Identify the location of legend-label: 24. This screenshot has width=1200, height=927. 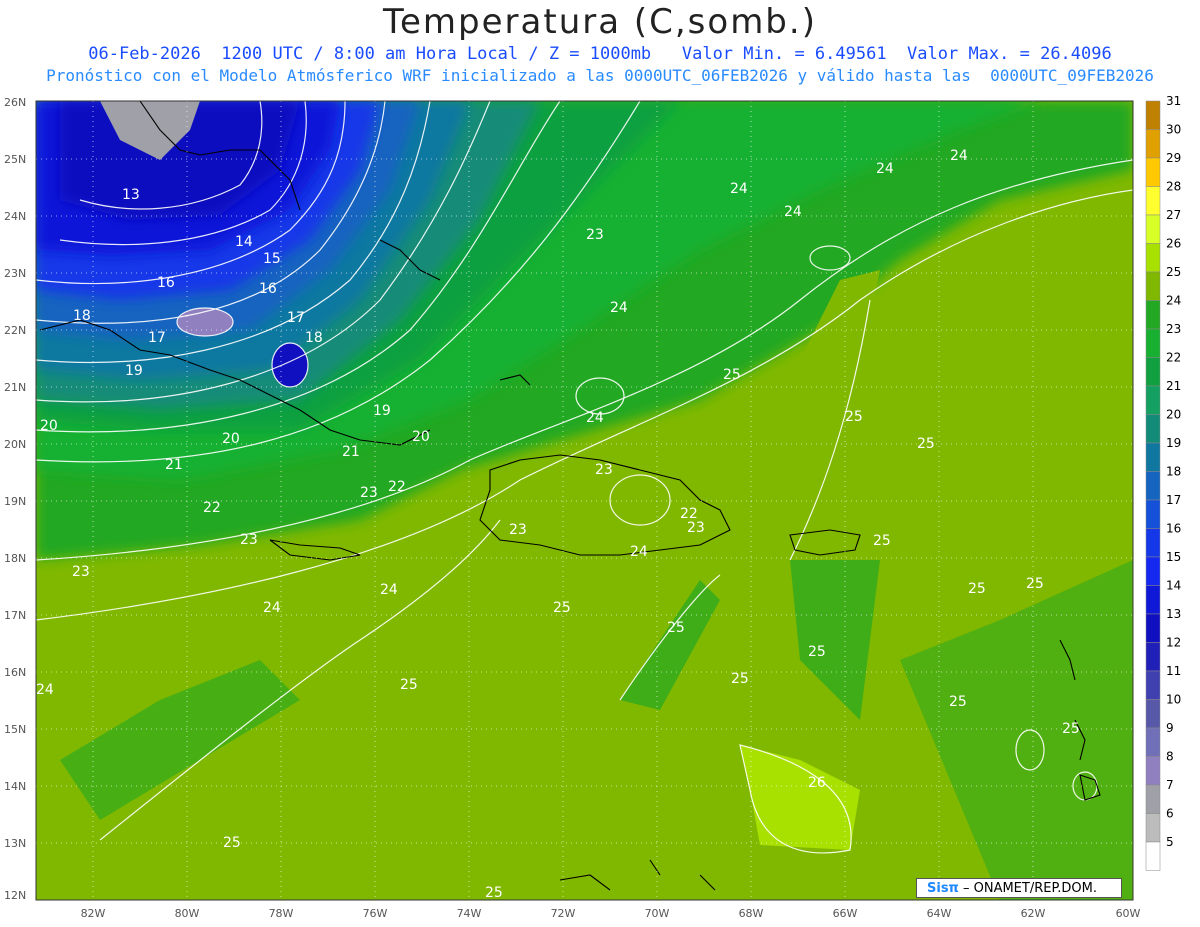
(1173, 301).